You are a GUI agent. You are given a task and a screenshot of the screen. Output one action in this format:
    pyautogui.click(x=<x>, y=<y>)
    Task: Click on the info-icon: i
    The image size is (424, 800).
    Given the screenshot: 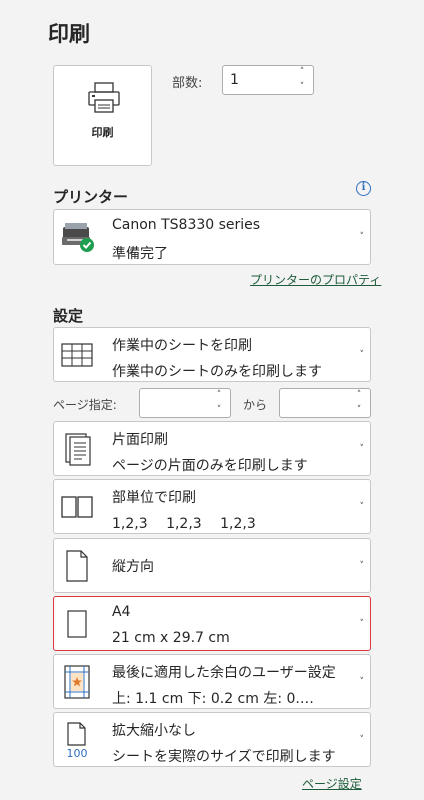 What is the action you would take?
    pyautogui.click(x=363, y=188)
    